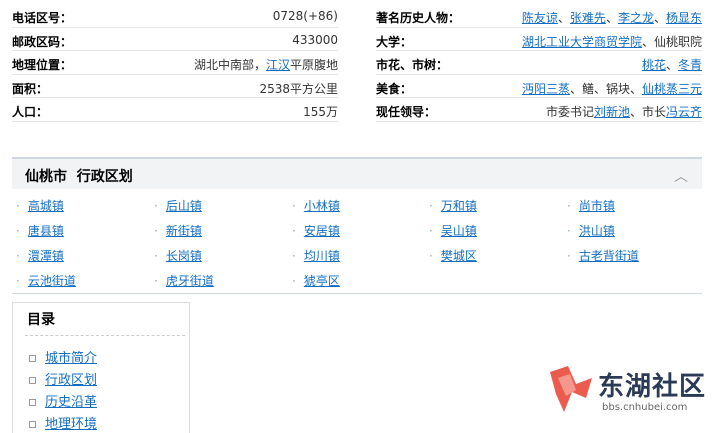 Image resolution: width=726 pixels, height=433 pixels. Describe the element at coordinates (582, 42) in the screenshot. I see `link-university: 湖北工业大学商贸学院` at that location.